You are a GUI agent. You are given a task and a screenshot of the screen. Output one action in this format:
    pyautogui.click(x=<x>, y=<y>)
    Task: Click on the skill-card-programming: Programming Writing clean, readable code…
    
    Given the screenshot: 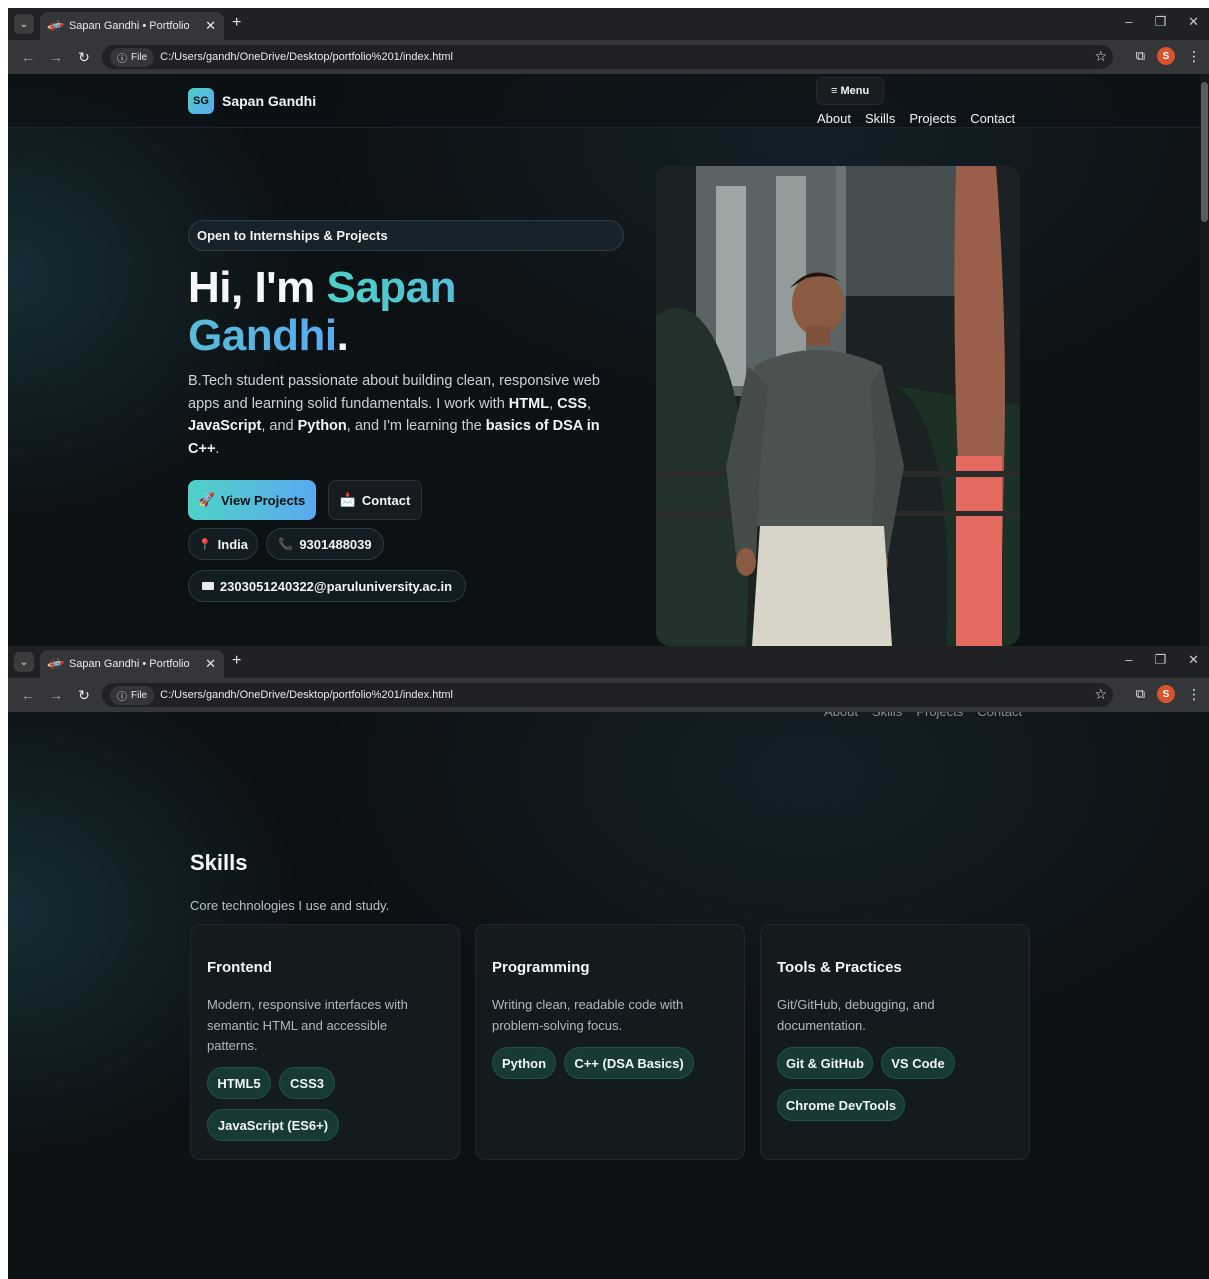 What is the action you would take?
    pyautogui.click(x=610, y=1042)
    